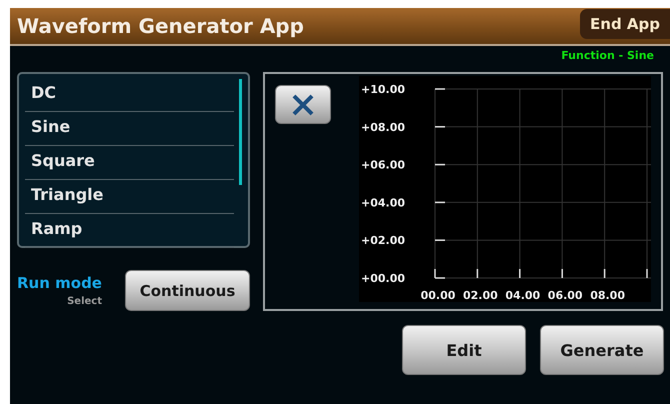 The image size is (670, 404). I want to click on y-tick-label: +02.00, so click(383, 241).